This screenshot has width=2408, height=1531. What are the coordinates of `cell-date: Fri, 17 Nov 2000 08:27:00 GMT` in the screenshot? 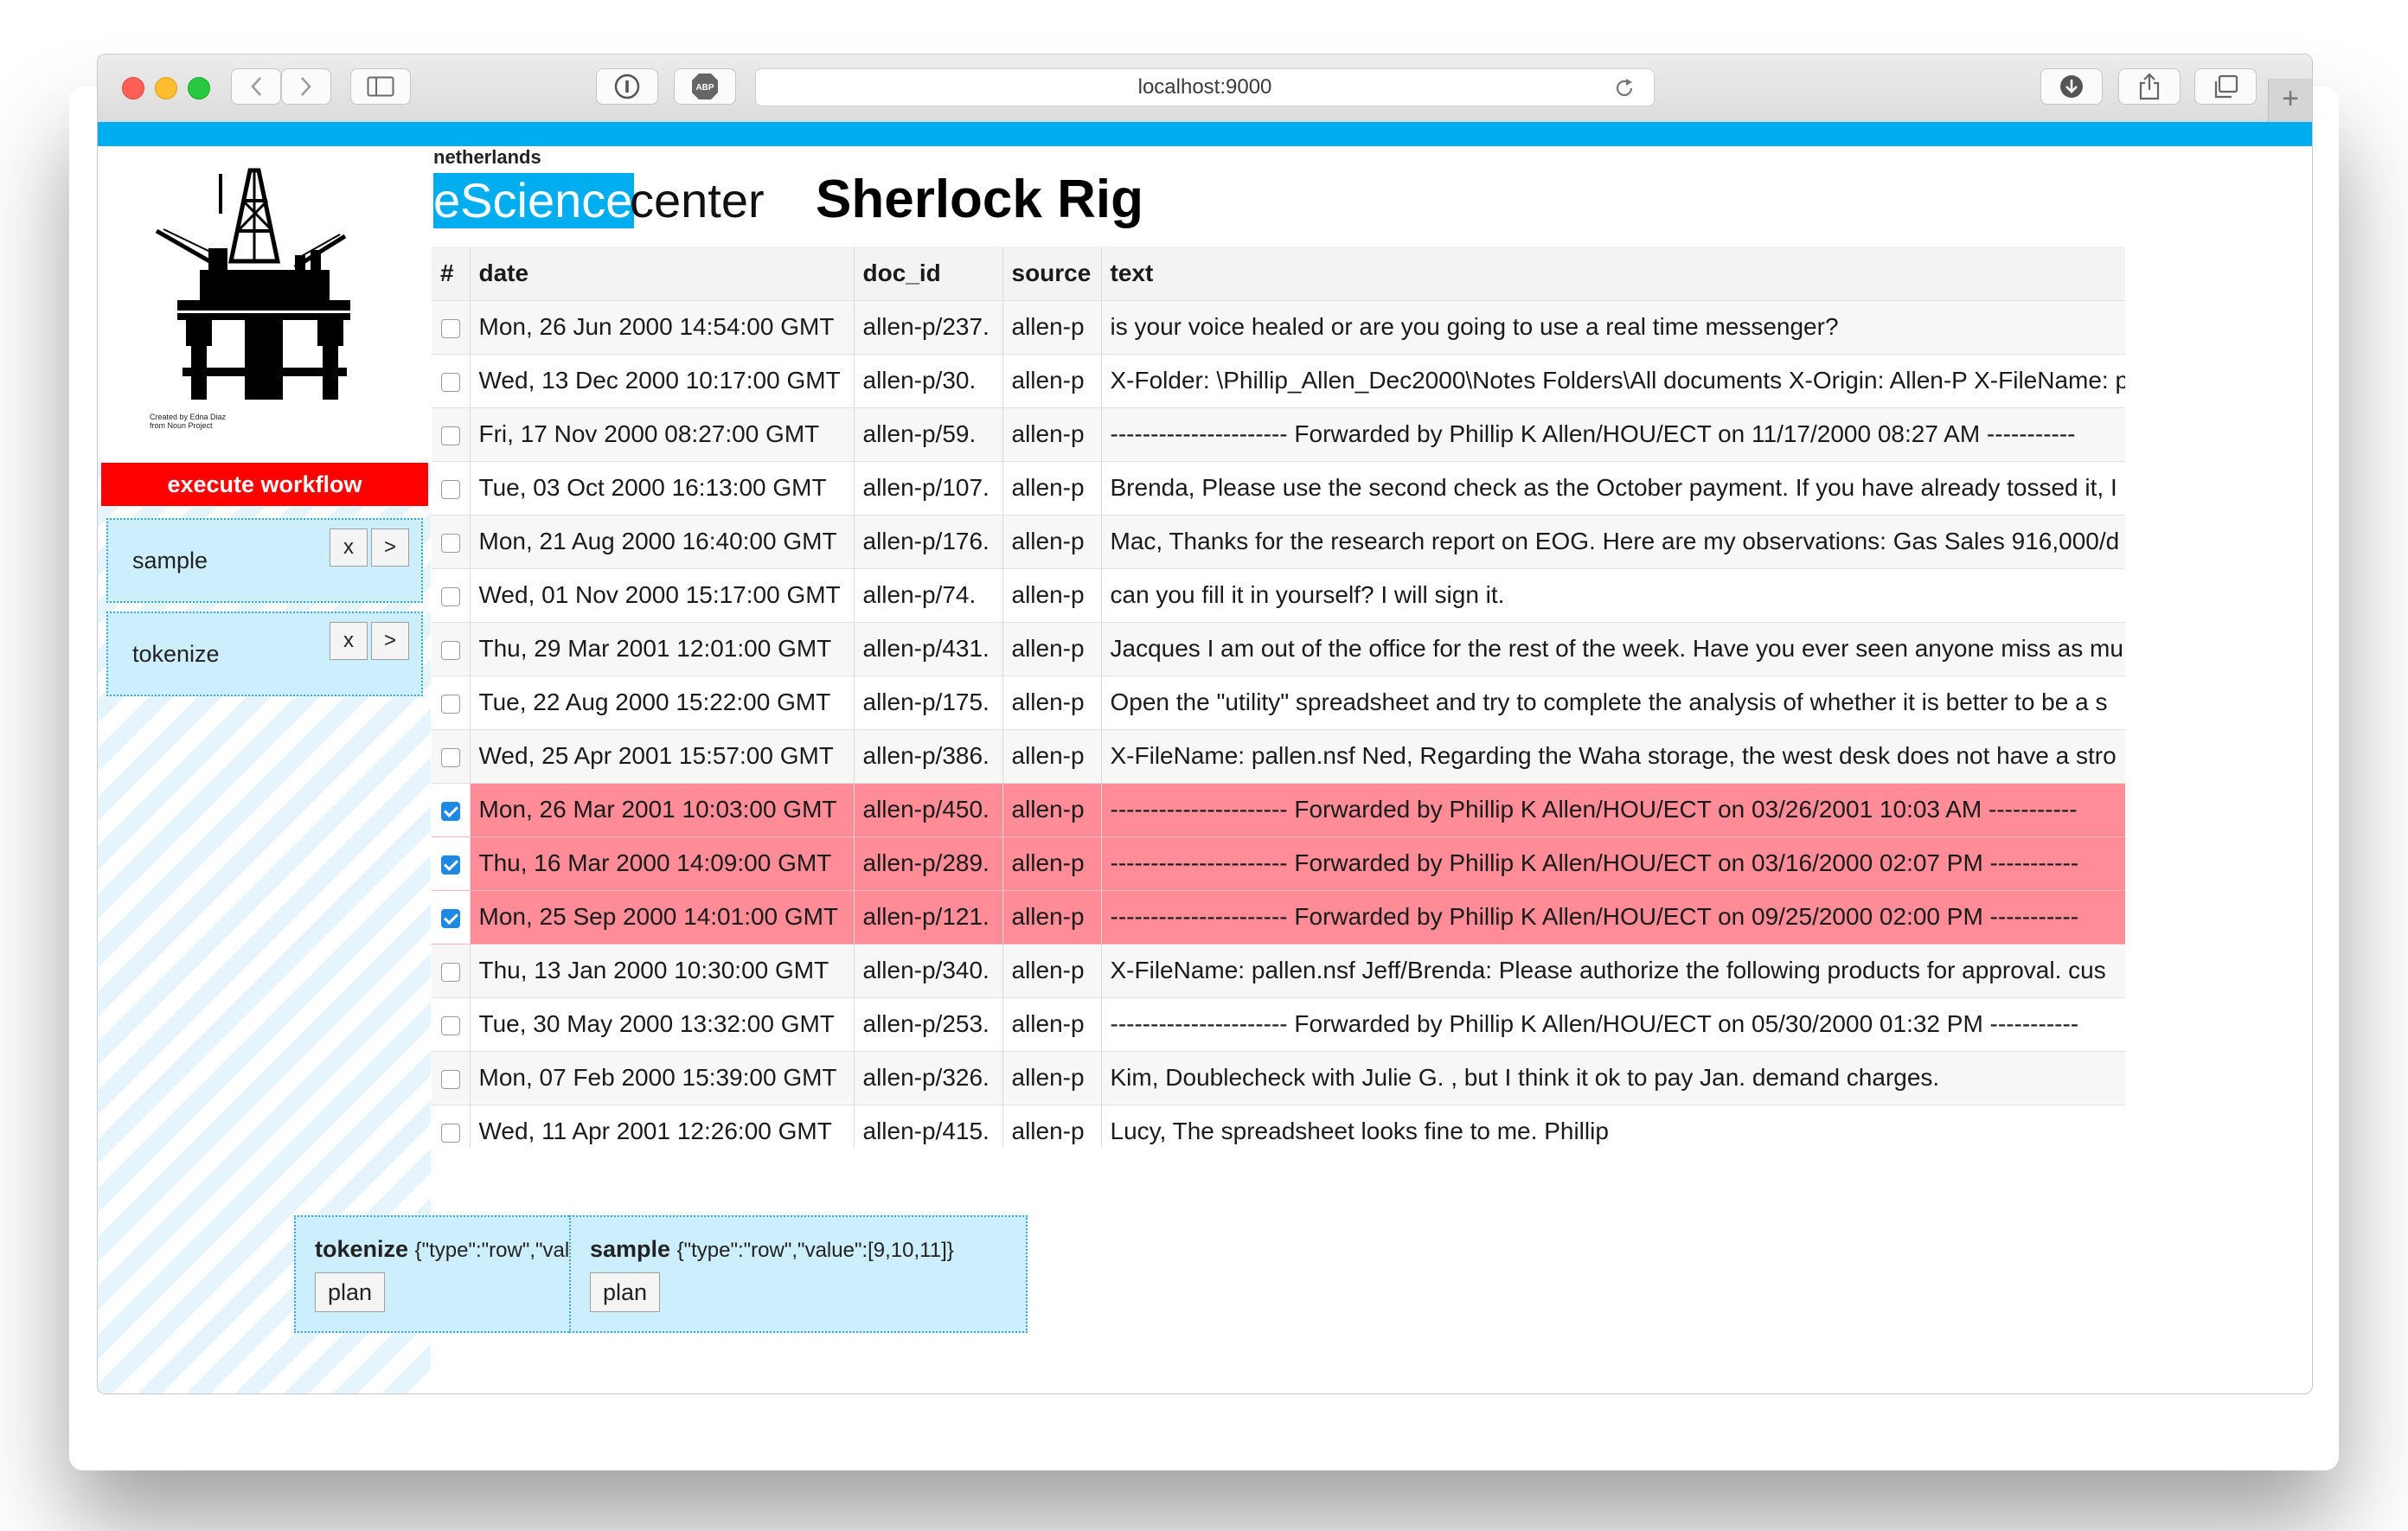 It's located at (662, 434).